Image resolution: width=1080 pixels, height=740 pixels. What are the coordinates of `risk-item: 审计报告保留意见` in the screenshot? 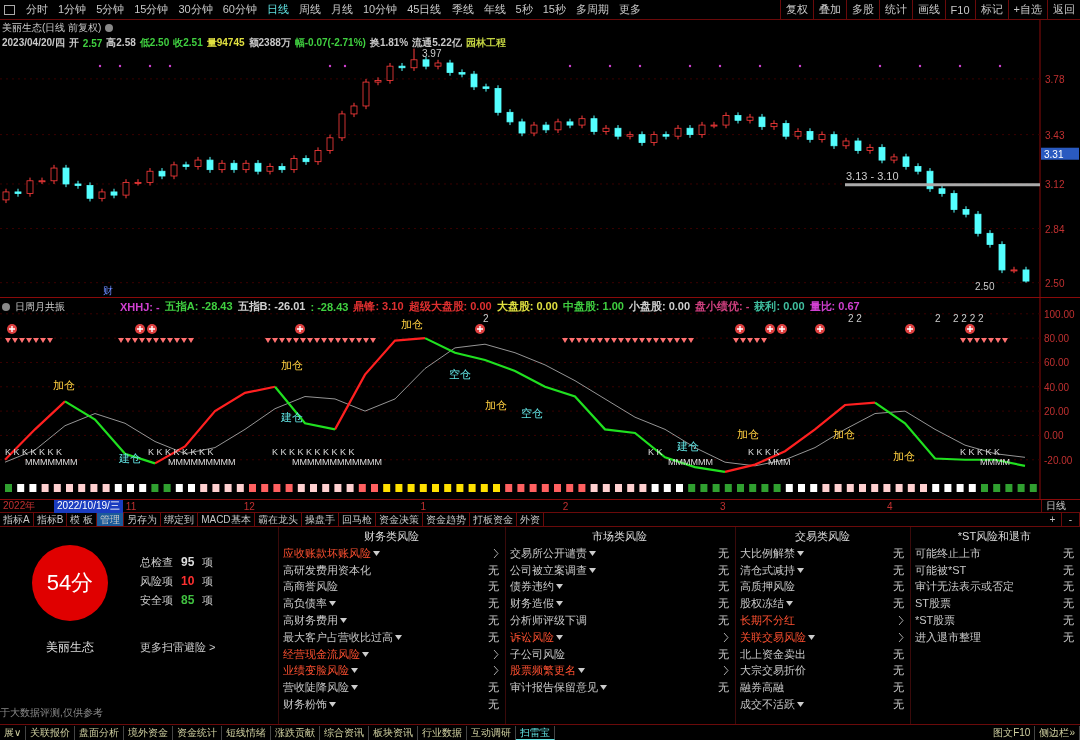 It's located at (558, 688).